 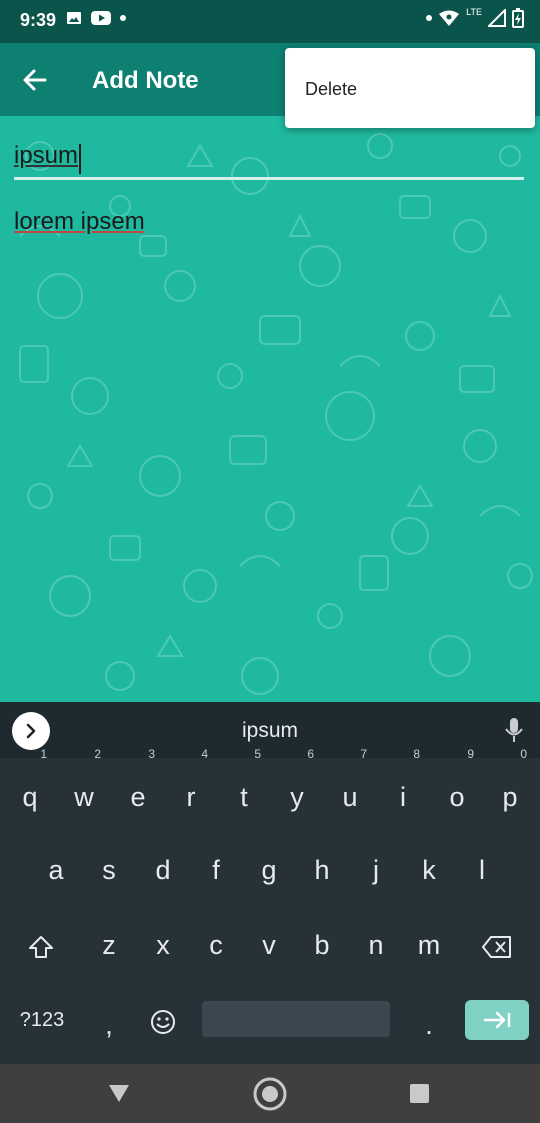 What do you see at coordinates (42, 1020) in the screenshot?
I see `symbols-key: ?123` at bounding box center [42, 1020].